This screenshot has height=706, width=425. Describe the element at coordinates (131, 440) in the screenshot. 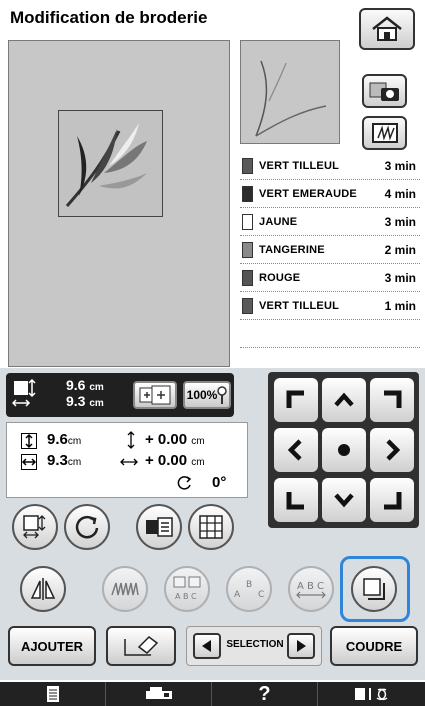

I see `vertical-offset-icon` at that location.